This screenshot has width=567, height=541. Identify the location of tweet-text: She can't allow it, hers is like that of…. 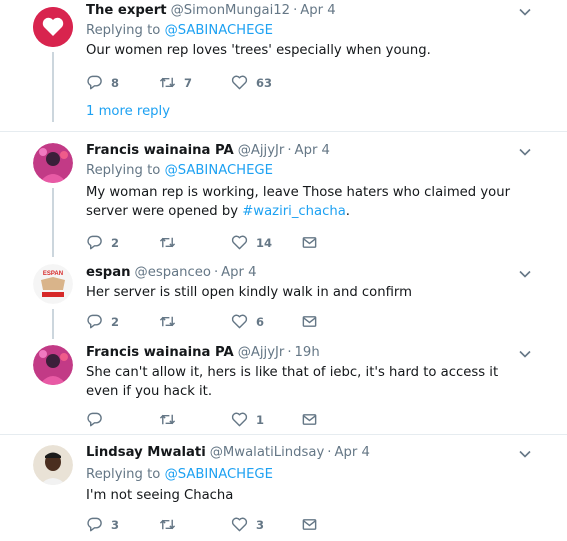
(292, 382).